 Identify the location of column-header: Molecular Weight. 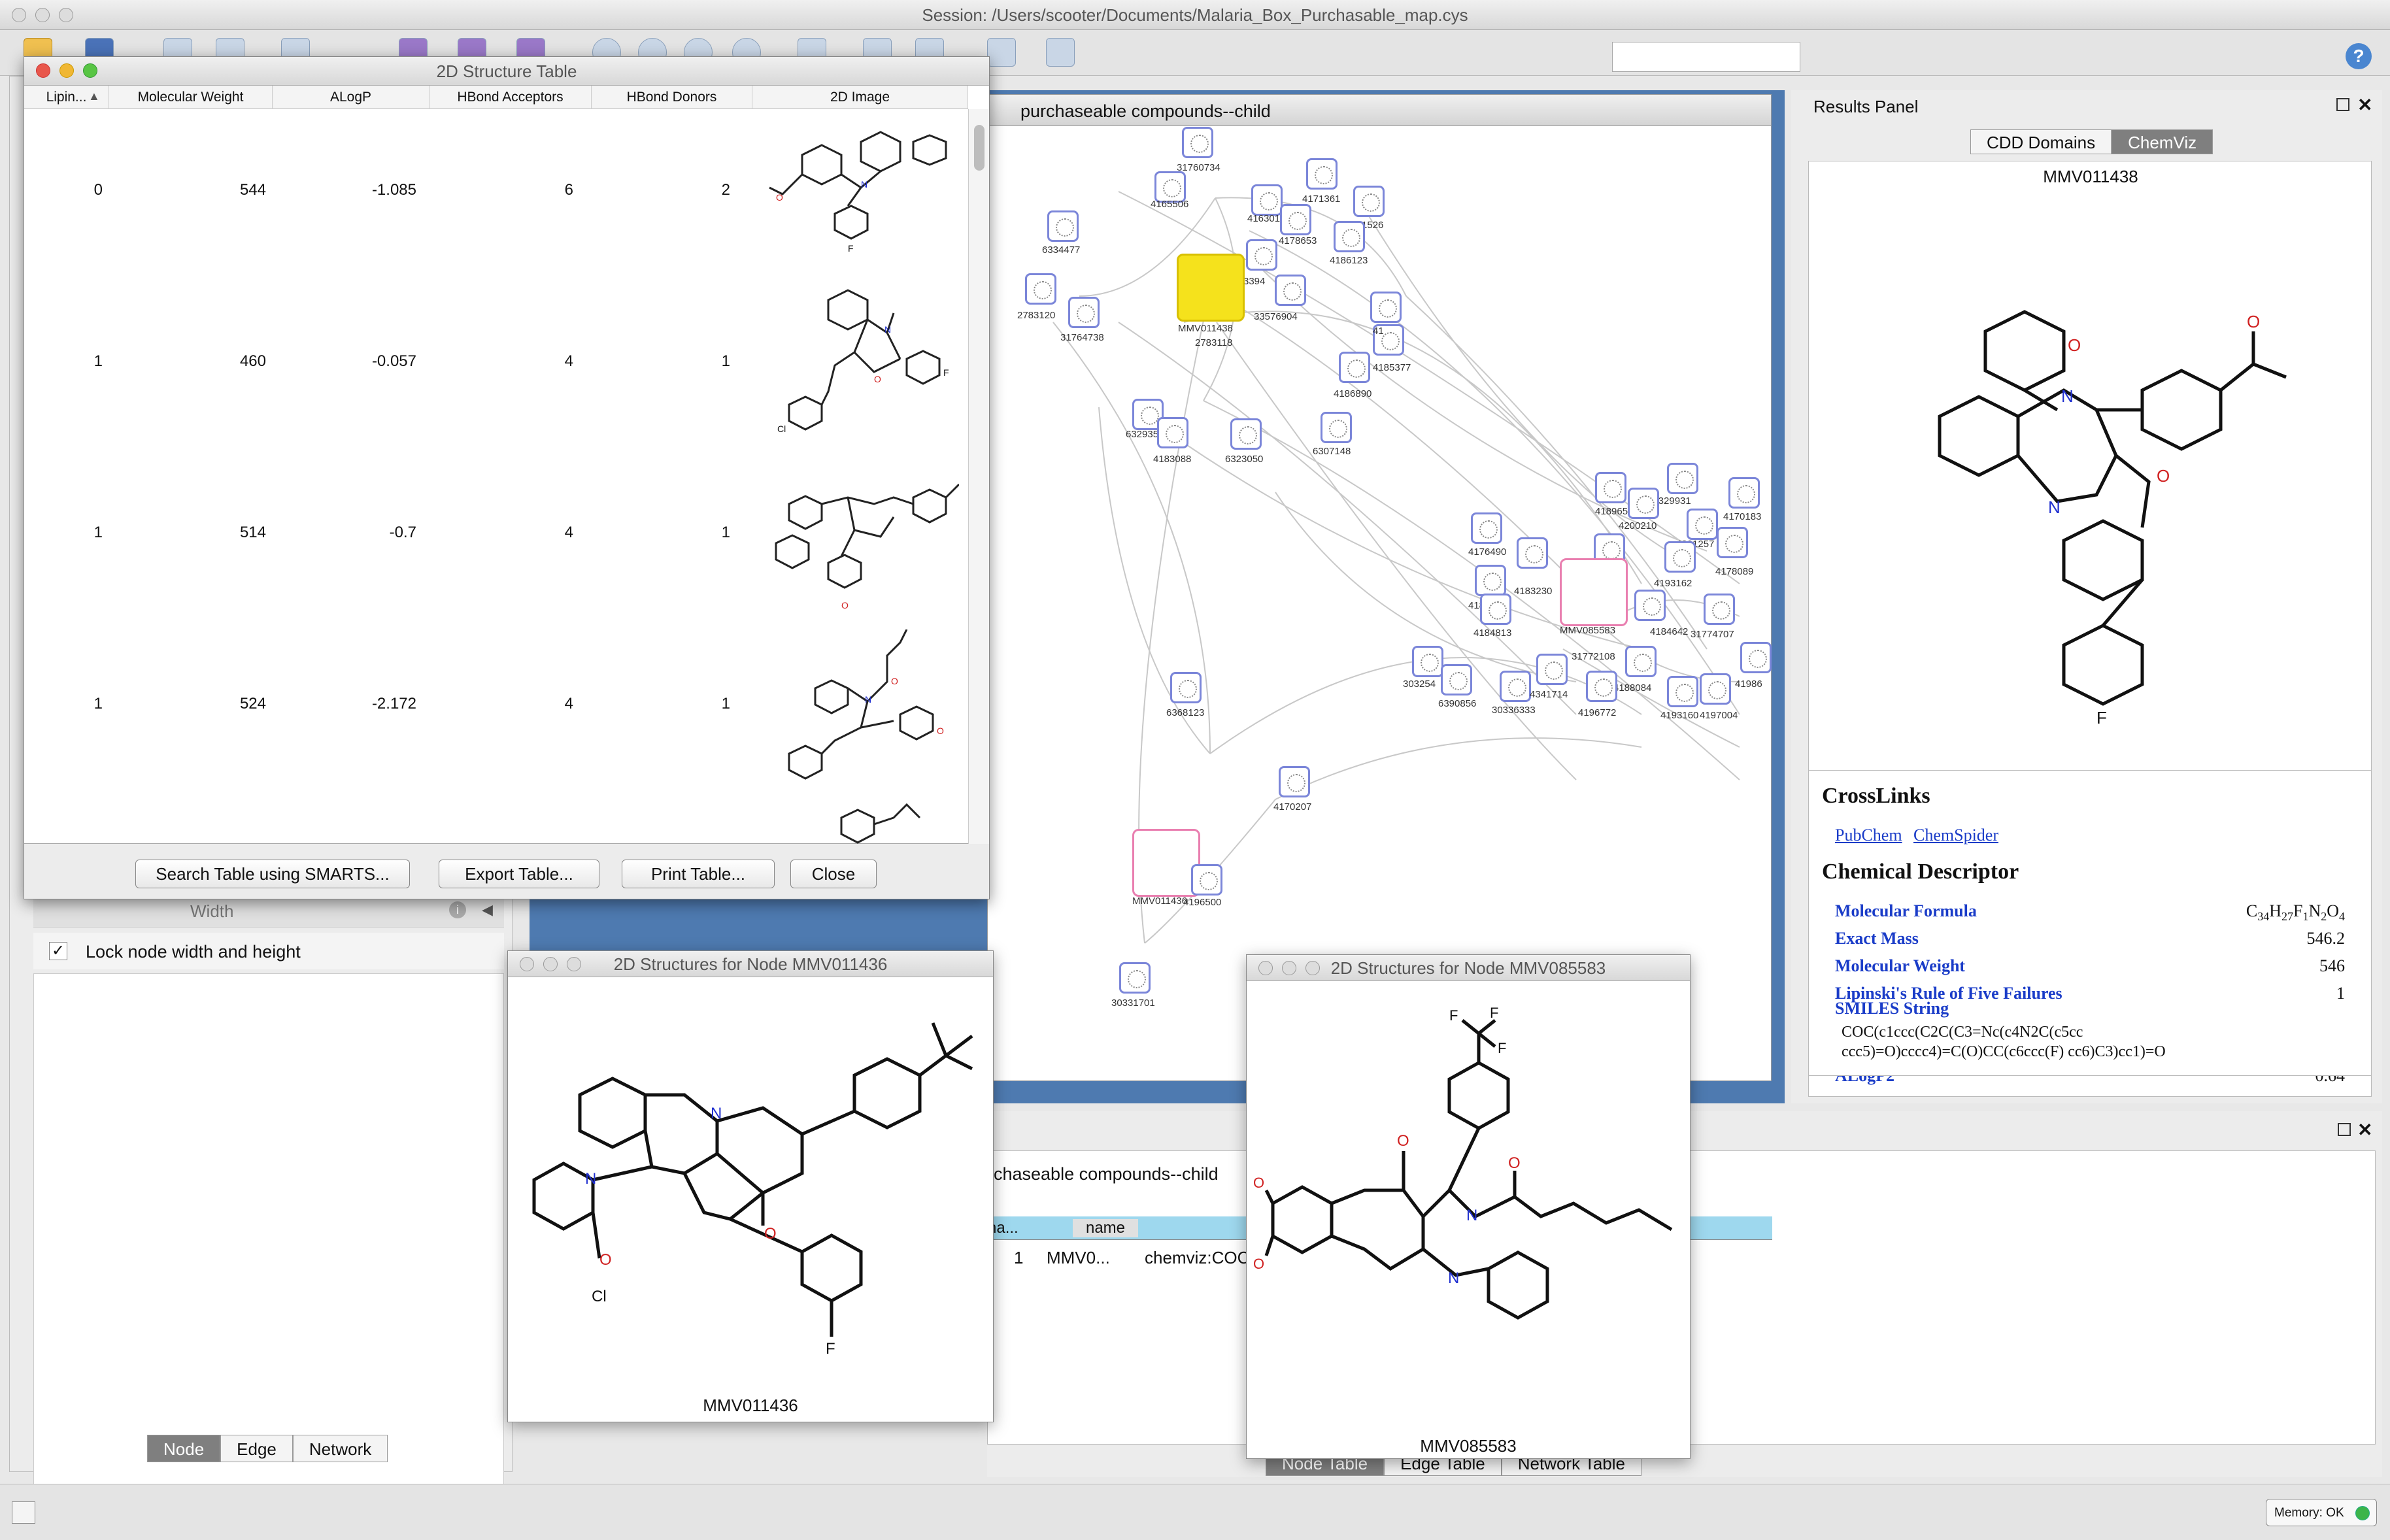
(191, 97).